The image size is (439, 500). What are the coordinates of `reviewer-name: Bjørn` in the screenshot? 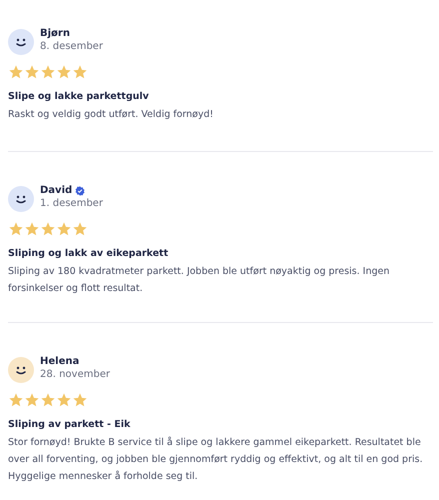 It's located at (55, 33).